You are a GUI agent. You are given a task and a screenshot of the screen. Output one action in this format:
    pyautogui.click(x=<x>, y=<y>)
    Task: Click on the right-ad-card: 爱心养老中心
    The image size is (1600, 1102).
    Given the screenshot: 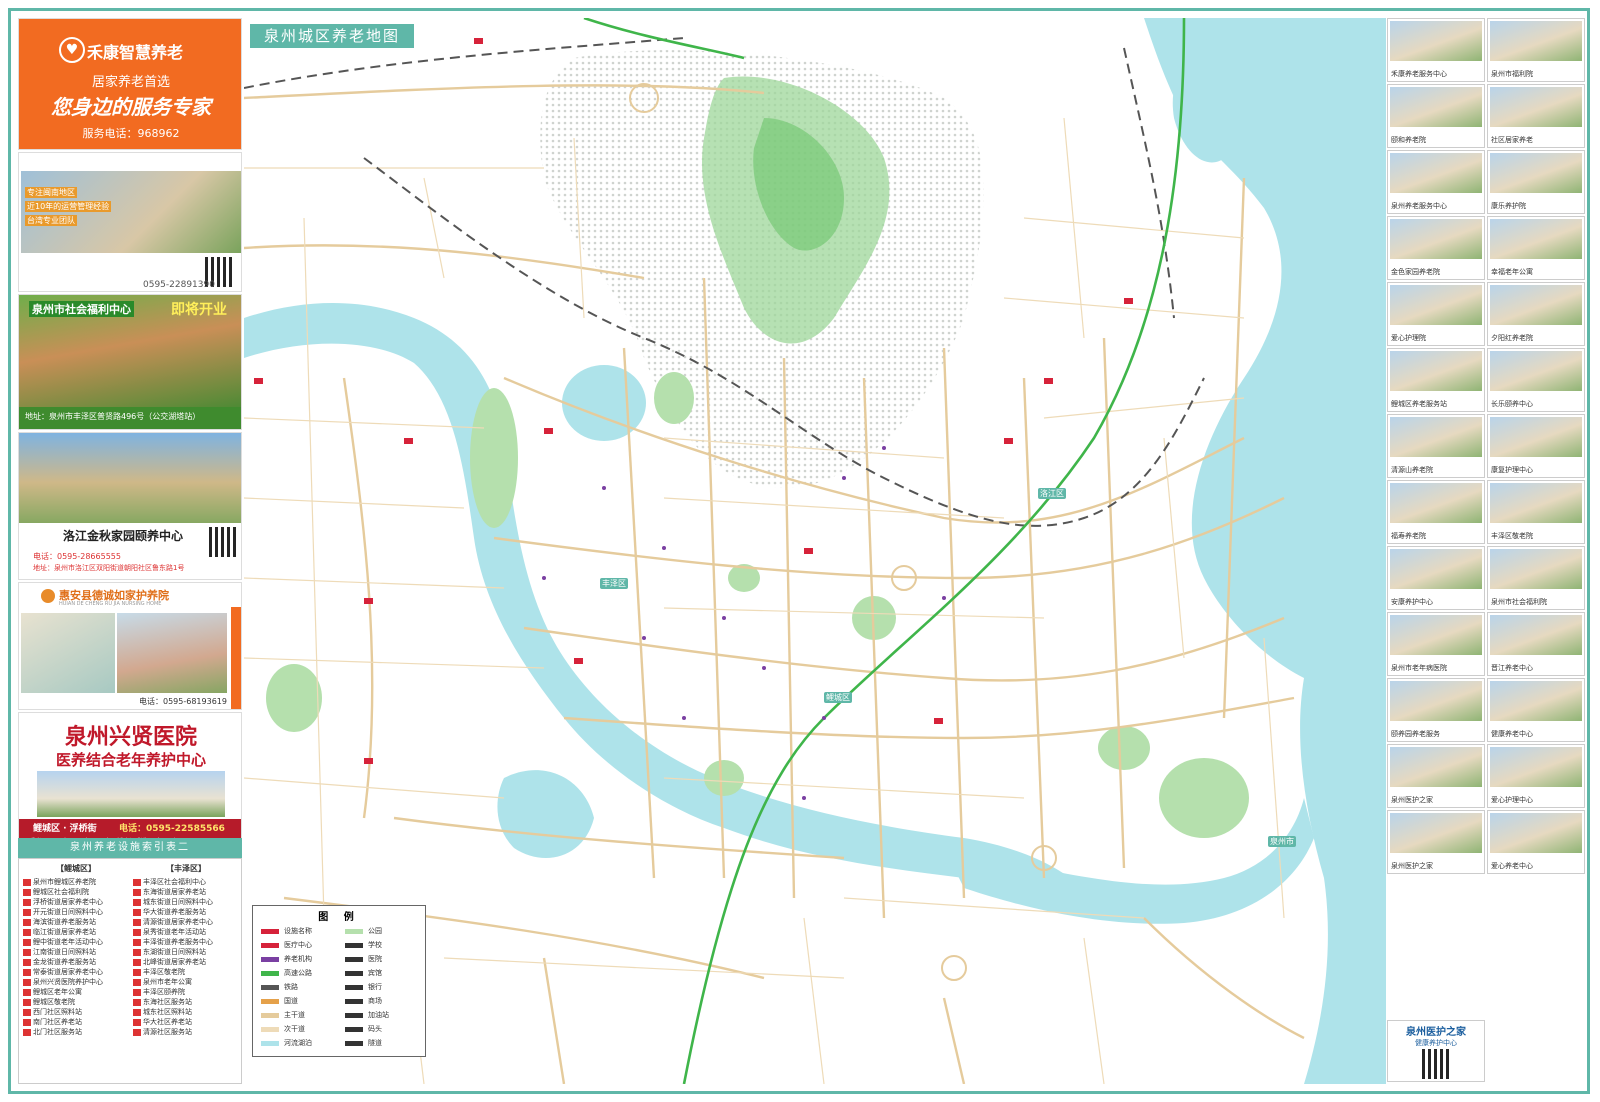 What is the action you would take?
    pyautogui.click(x=1536, y=842)
    